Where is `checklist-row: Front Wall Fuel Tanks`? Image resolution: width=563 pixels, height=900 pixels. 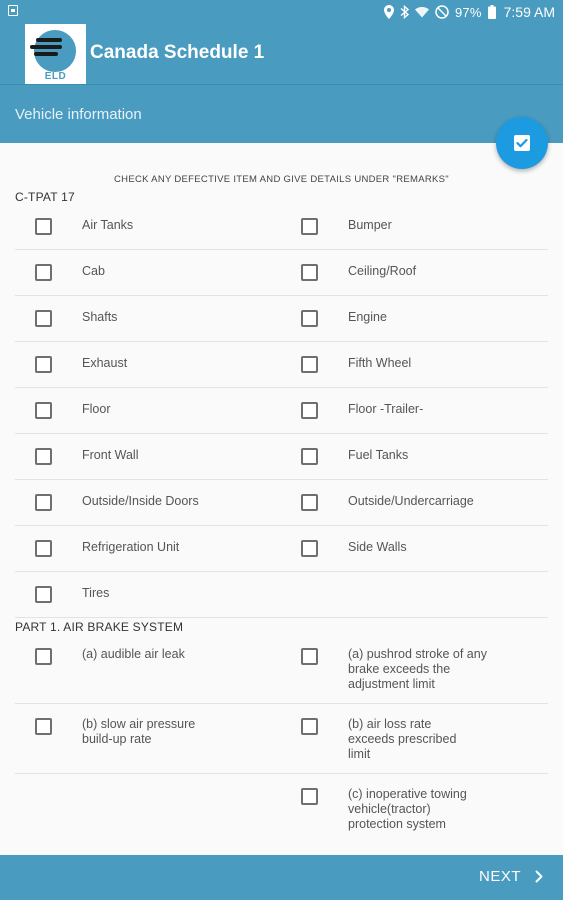 checklist-row: Front Wall Fuel Tanks is located at coordinates (281, 457).